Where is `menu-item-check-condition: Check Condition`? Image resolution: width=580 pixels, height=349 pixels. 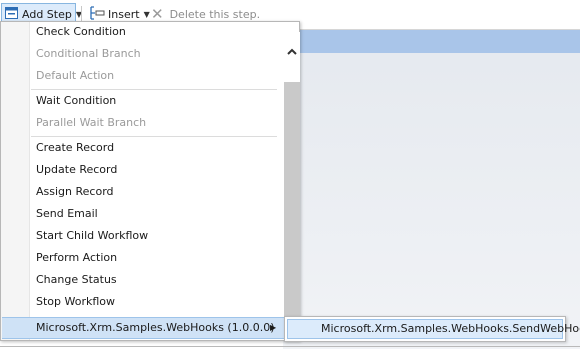 menu-item-check-condition: Check Condition is located at coordinates (81, 32).